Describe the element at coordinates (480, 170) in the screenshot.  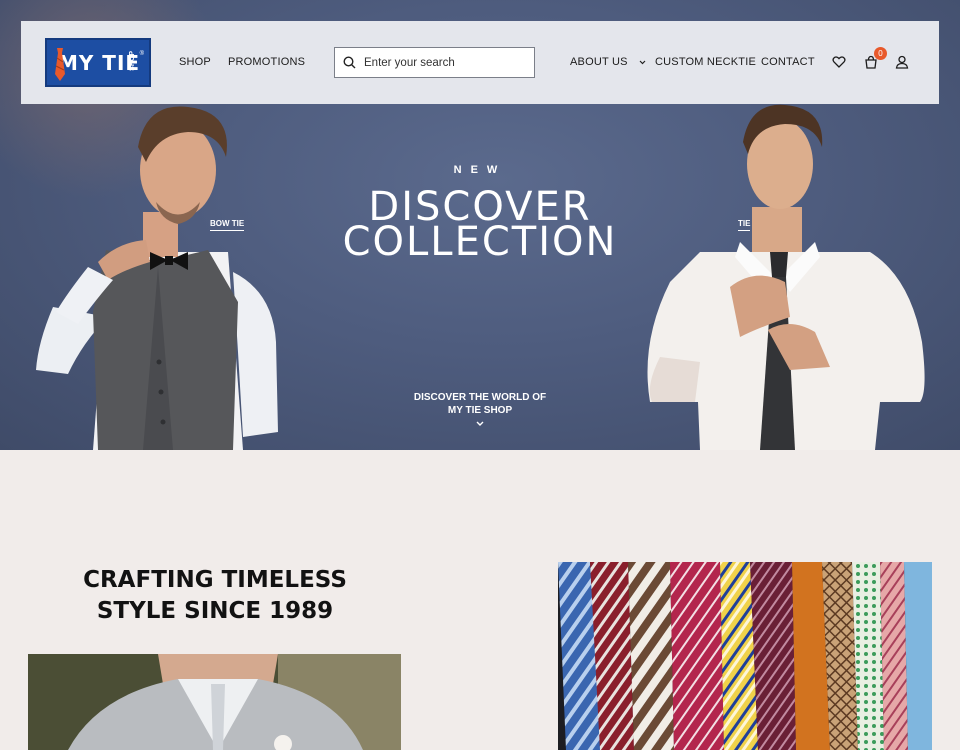
I see `hero-eyebrow: NEW` at that location.